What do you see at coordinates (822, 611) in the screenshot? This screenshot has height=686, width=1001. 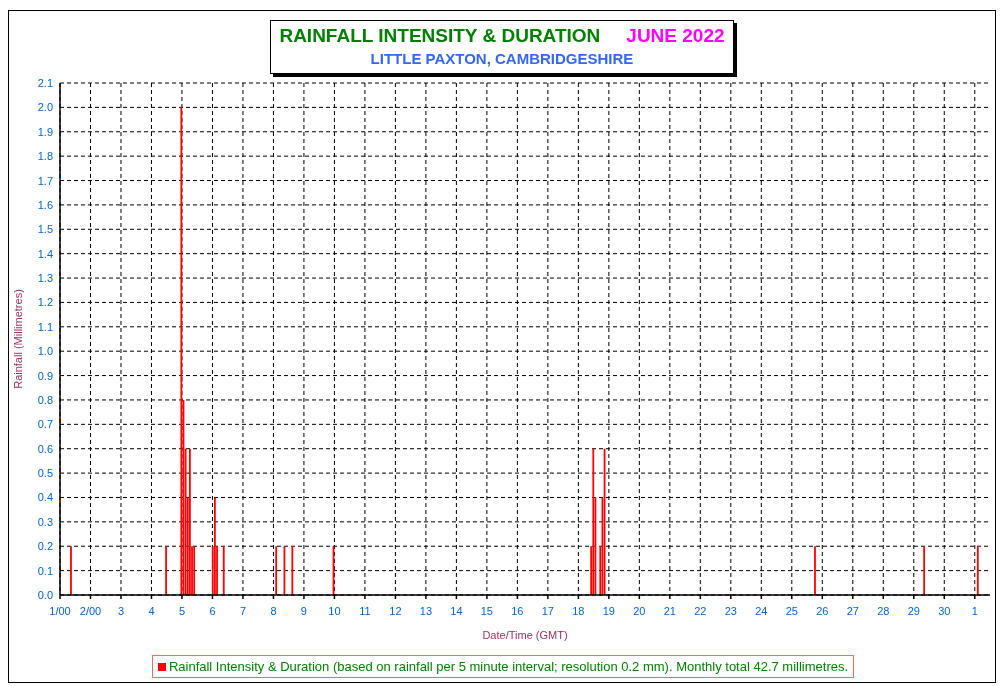 I see `x-tick-label: 26` at bounding box center [822, 611].